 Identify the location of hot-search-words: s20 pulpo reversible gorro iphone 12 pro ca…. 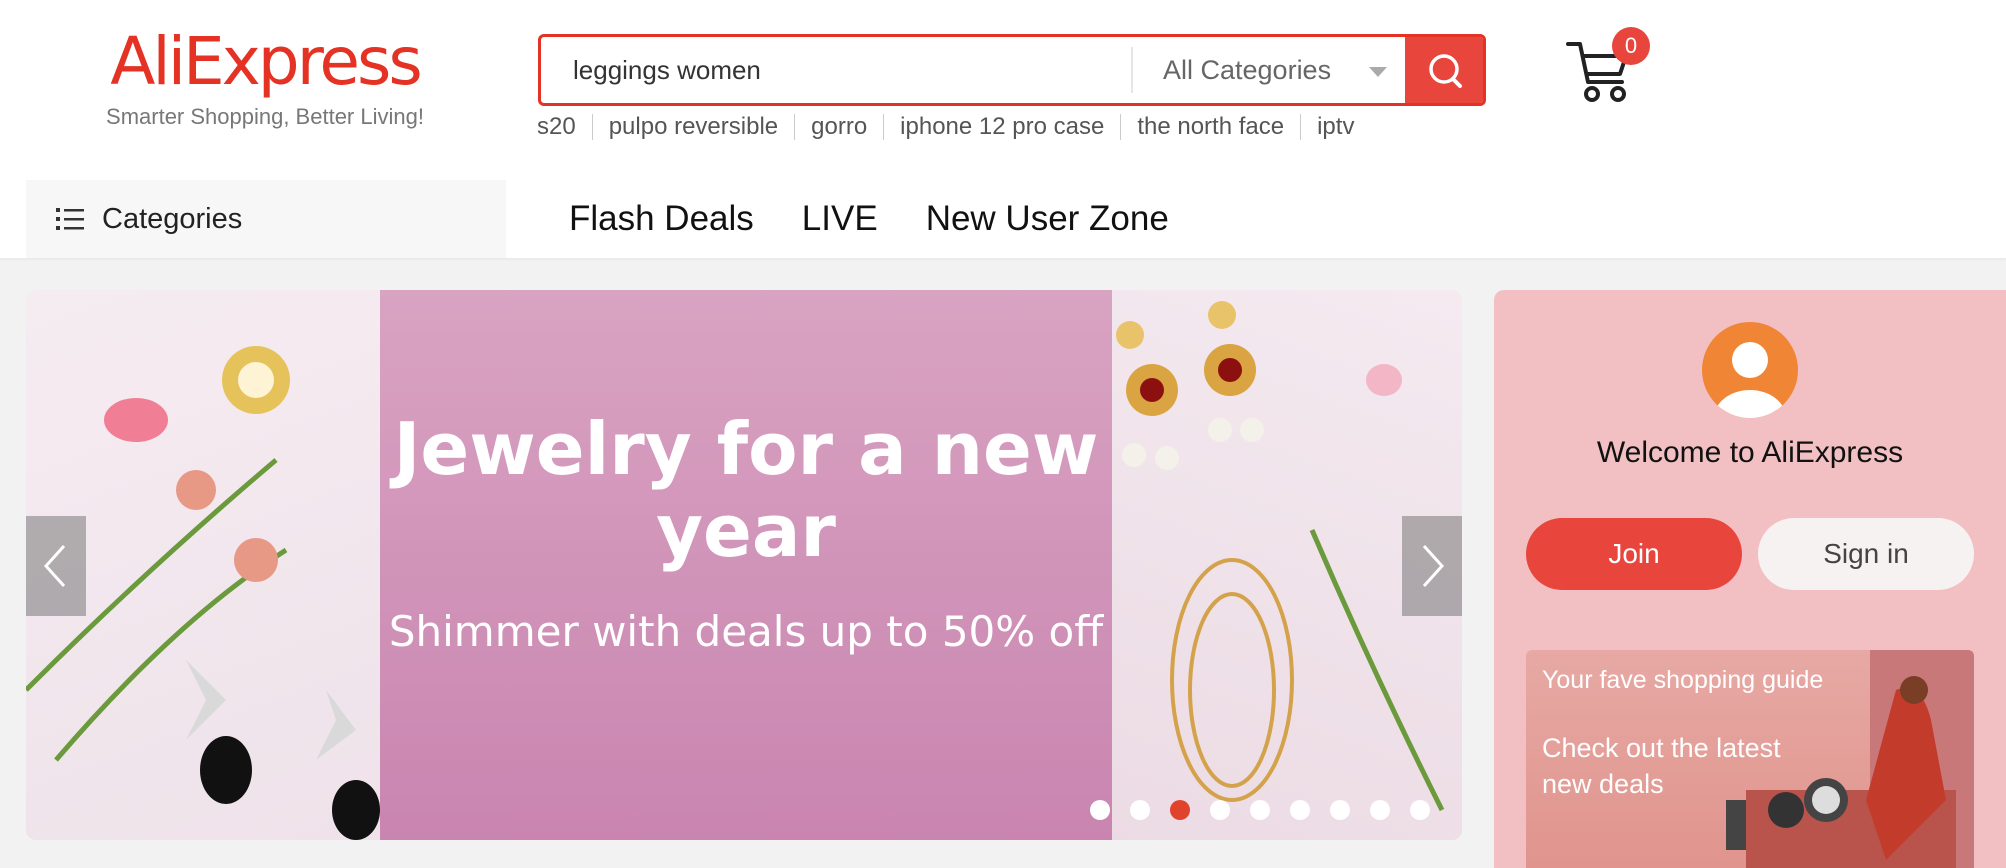
(953, 127).